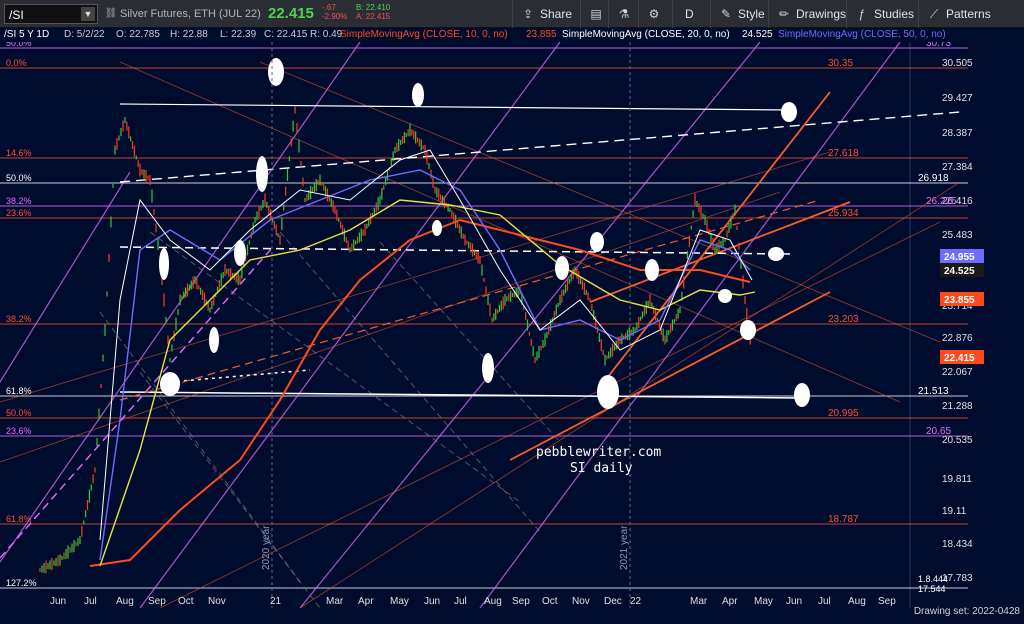 This screenshot has height=624, width=1024. I want to click on bid-ask: B: 22.410 A: 22.415, so click(373, 12).